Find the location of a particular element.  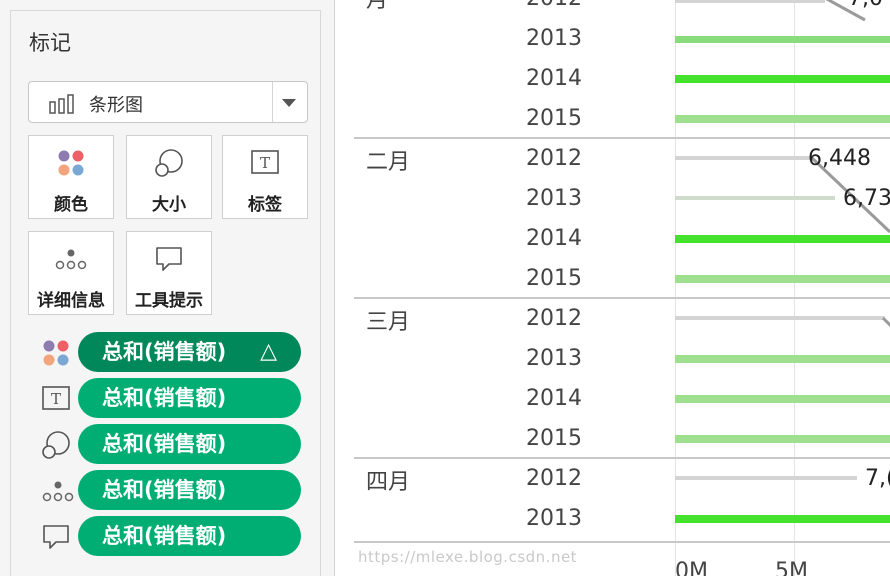

detail-button: 详细信息 is located at coordinates (71, 273).